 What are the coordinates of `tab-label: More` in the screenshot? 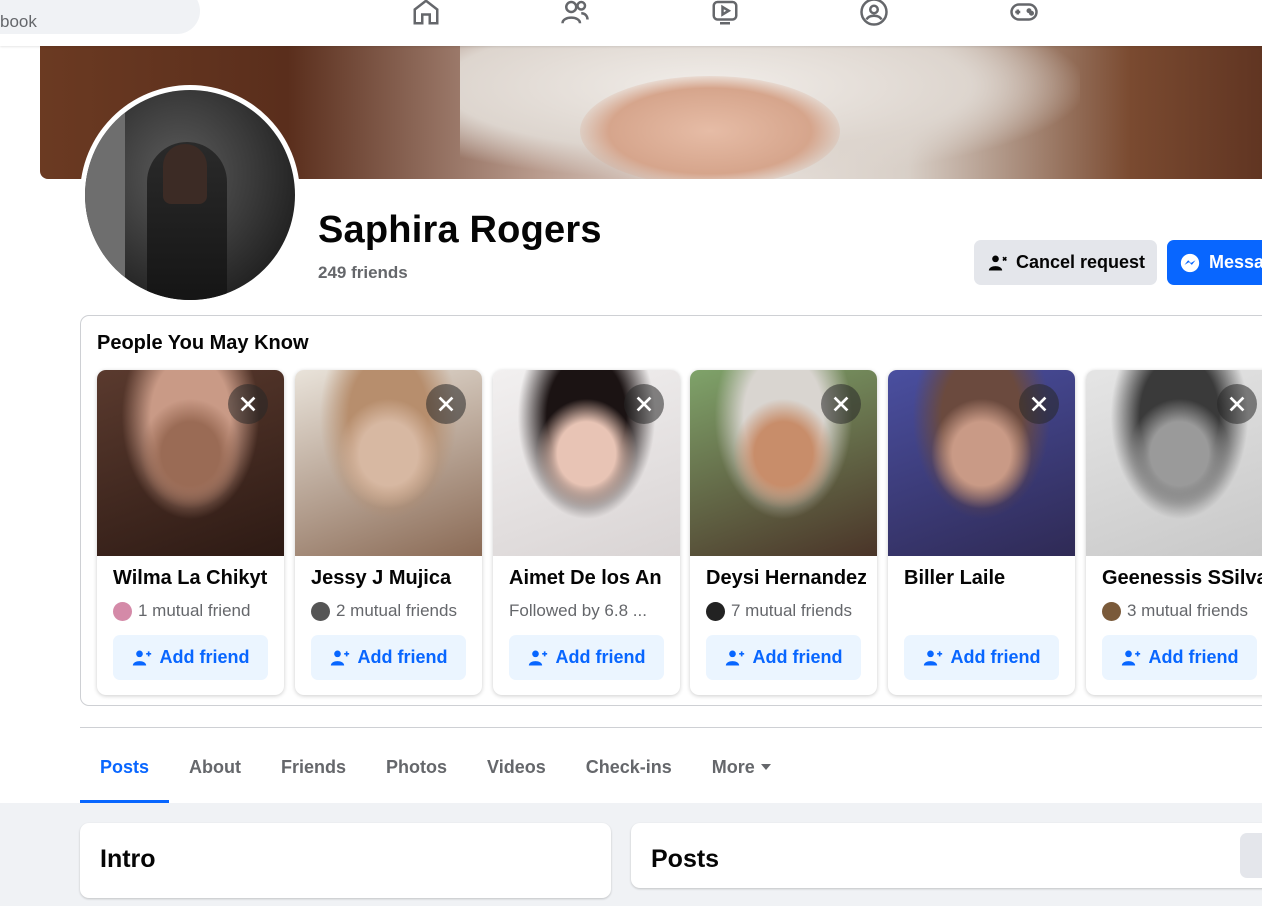 It's located at (733, 767).